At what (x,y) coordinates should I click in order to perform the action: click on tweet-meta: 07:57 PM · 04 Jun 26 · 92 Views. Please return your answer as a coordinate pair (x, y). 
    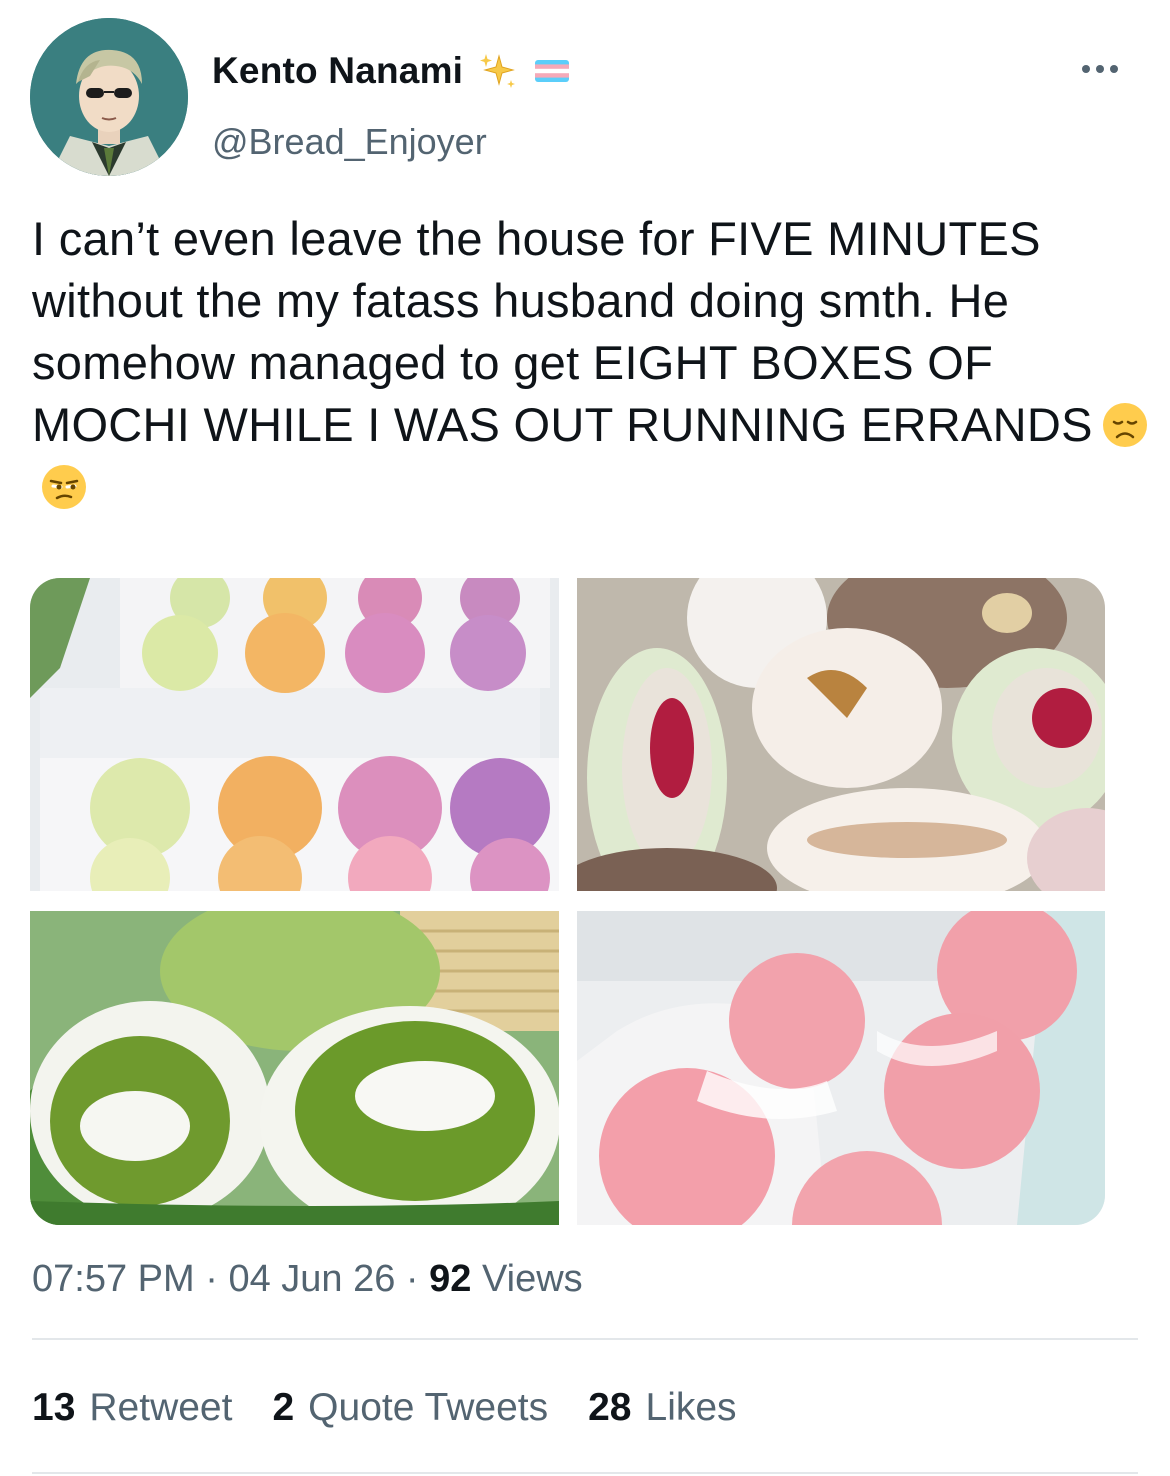
    Looking at the image, I should click on (307, 1279).